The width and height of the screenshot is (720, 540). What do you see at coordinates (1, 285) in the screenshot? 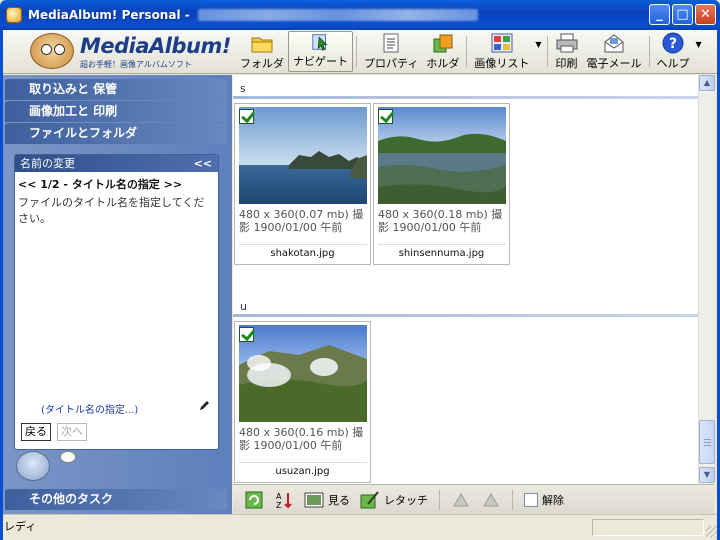
I see `window-frame-left` at bounding box center [1, 285].